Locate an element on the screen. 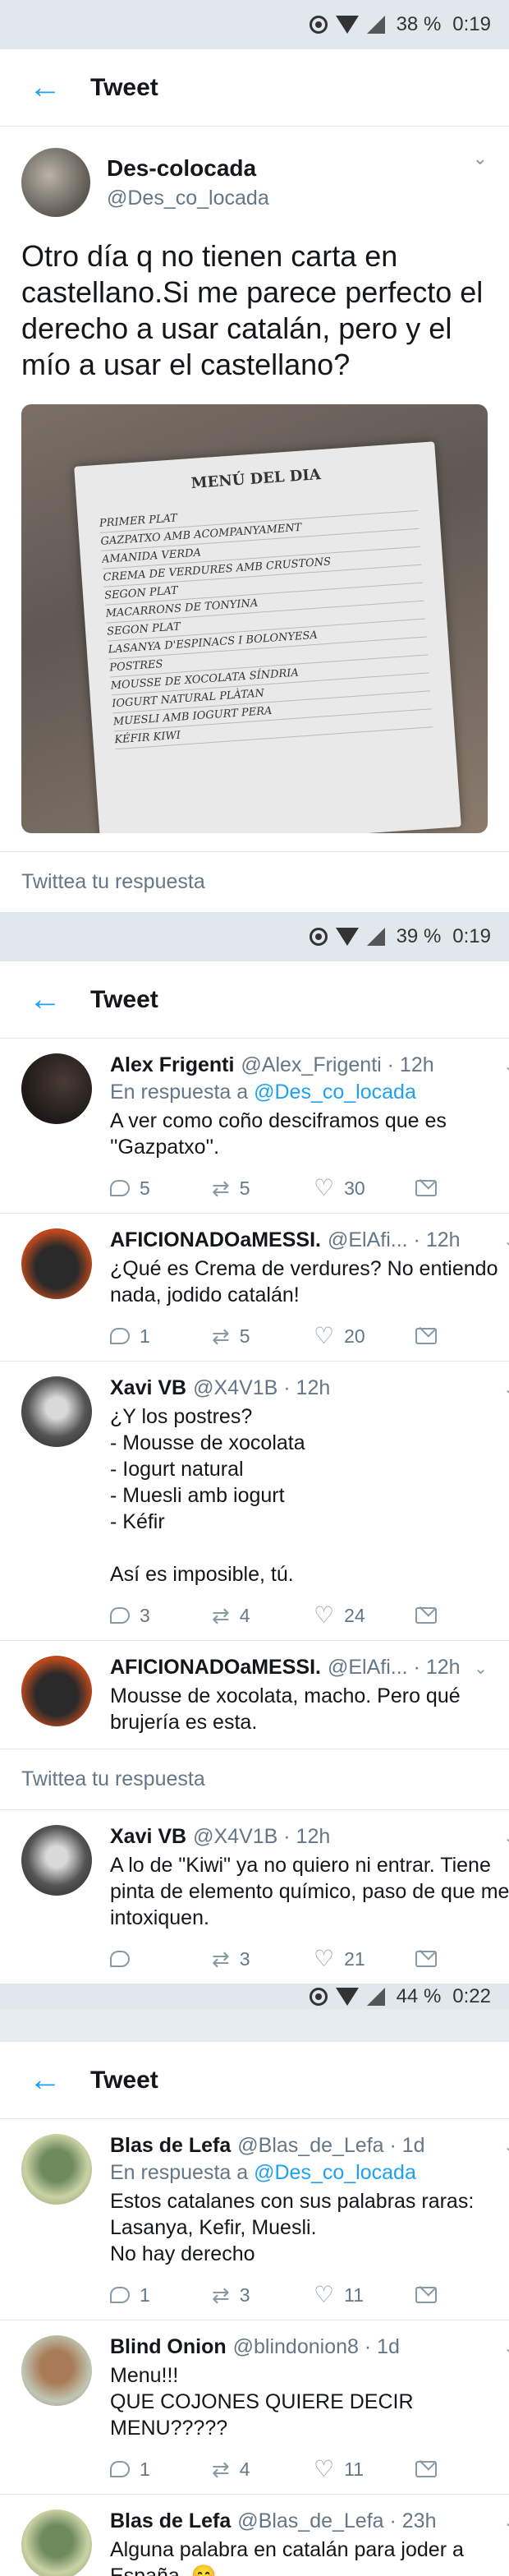 The image size is (509, 2576). retweet-count: 3 is located at coordinates (244, 2294).